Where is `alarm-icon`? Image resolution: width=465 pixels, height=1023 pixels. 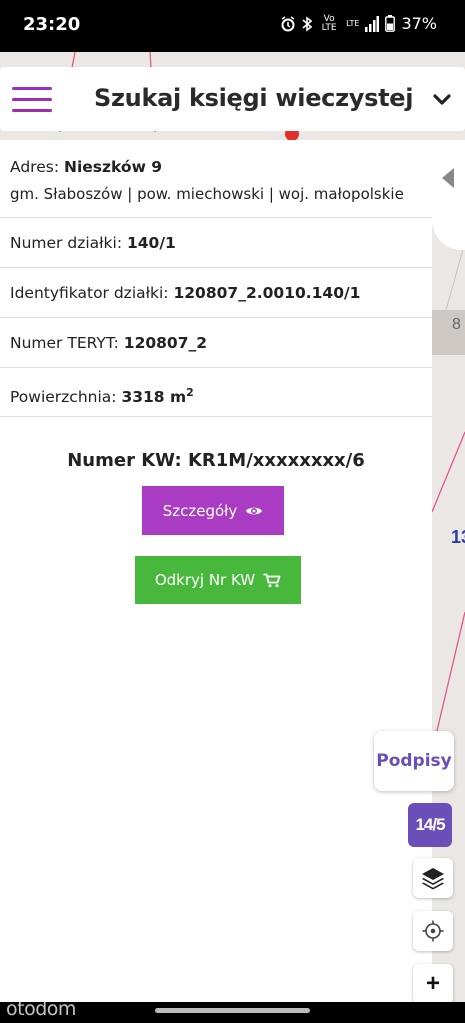
alarm-icon is located at coordinates (288, 23).